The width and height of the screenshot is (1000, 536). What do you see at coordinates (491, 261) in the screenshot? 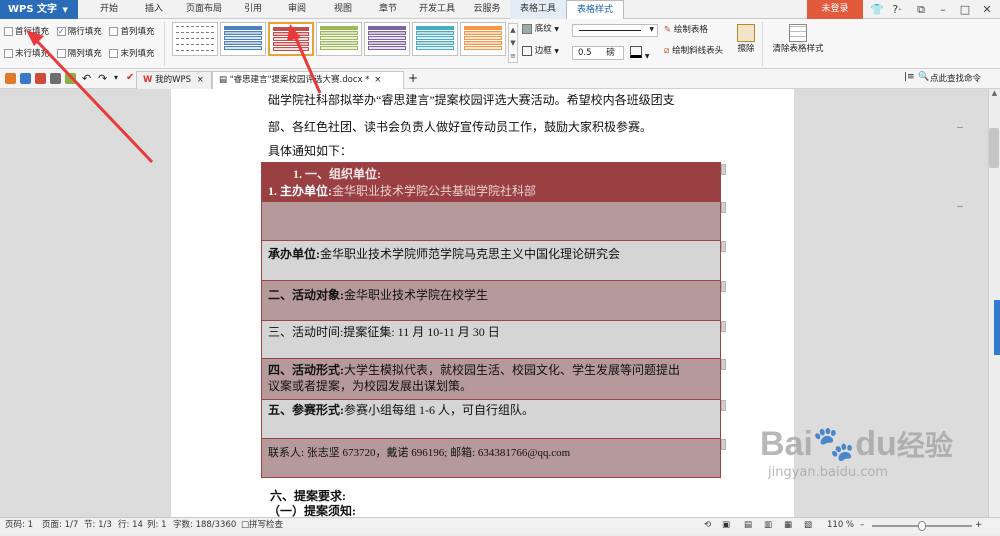
I see `table-row: 承办单位:金华职业技术学院师范学院马克思主义中国化理论研究会` at bounding box center [491, 261].